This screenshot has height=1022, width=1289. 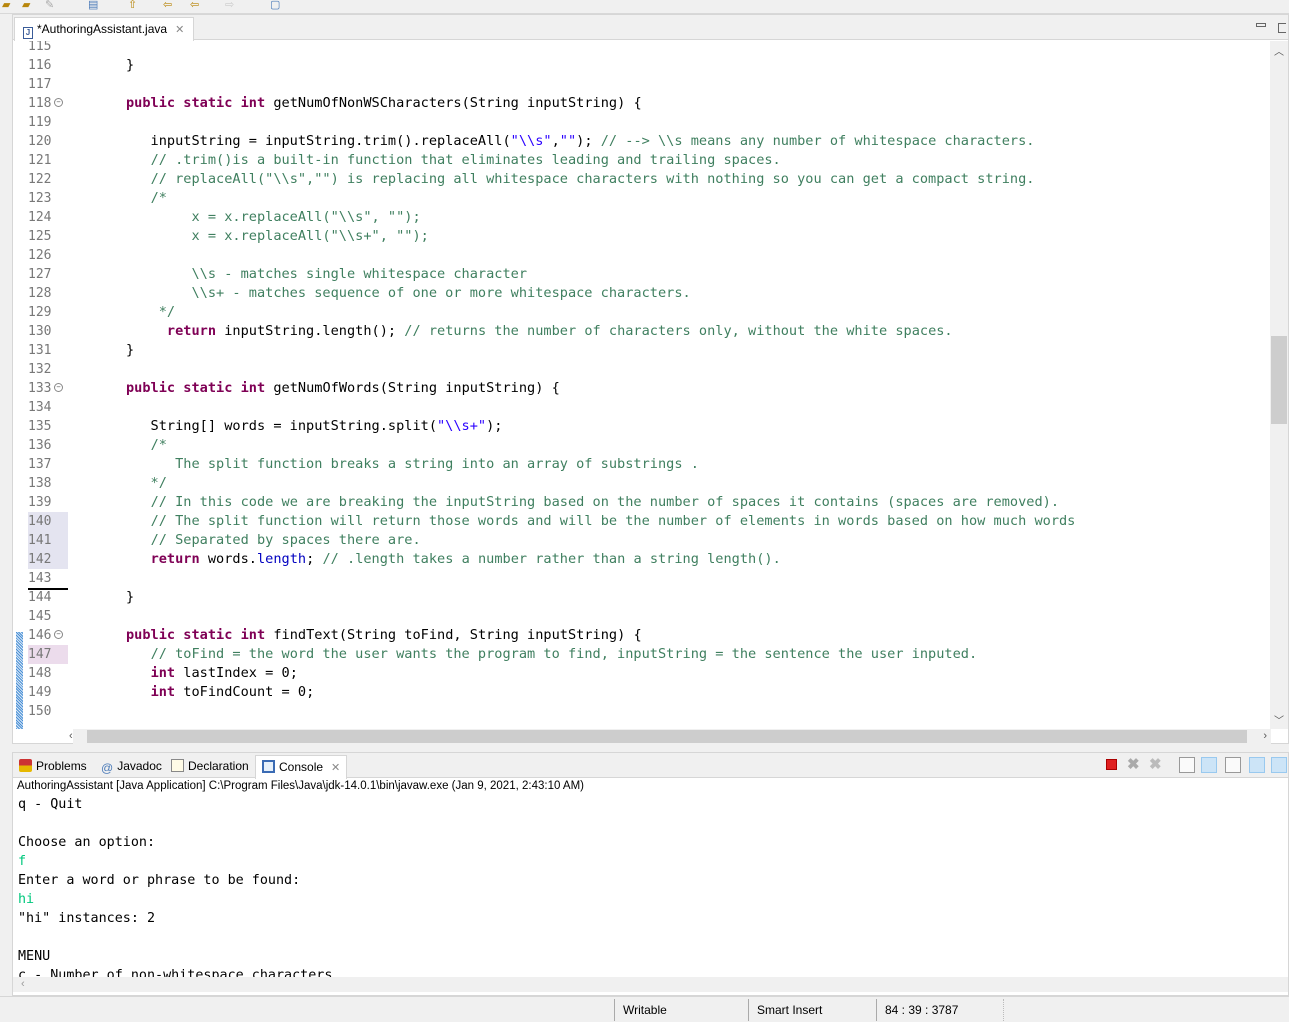 What do you see at coordinates (40, 350) in the screenshot?
I see `line-number: 131` at bounding box center [40, 350].